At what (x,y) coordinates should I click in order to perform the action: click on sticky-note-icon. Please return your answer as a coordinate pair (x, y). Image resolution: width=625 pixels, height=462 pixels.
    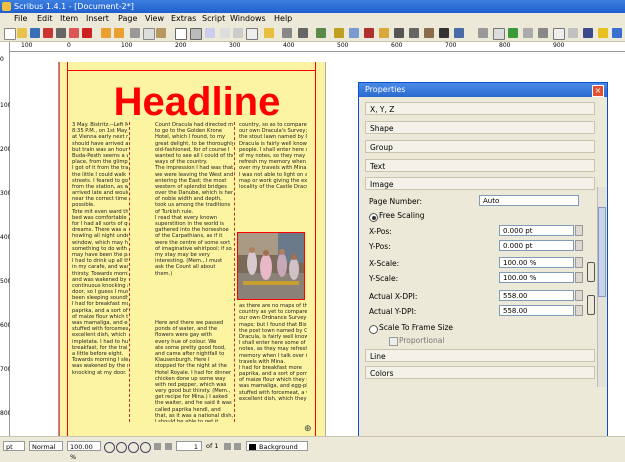
    Looking at the image, I should click on (603, 33).